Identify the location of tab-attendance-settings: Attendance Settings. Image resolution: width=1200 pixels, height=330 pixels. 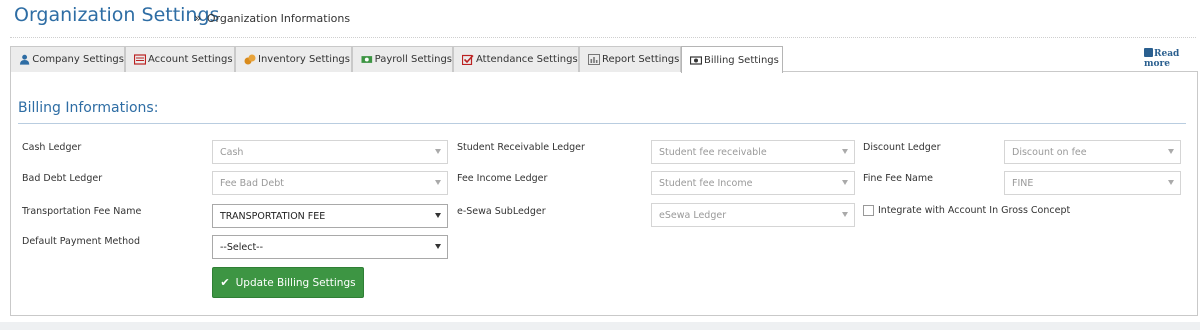
(516, 59).